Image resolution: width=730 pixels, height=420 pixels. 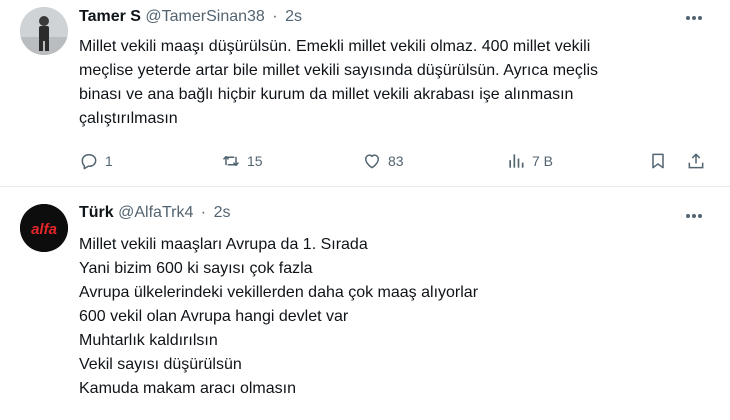 I want to click on tweet-text-line: Kamuda makam aracı olmasın, so click(x=187, y=388).